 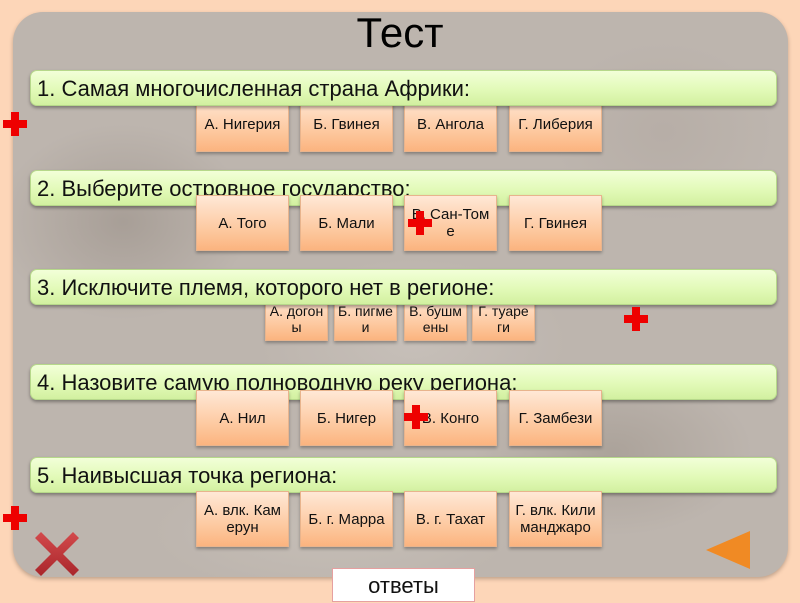 I want to click on question-5: 5. Наивысшая точка региона:, so click(x=403, y=475).